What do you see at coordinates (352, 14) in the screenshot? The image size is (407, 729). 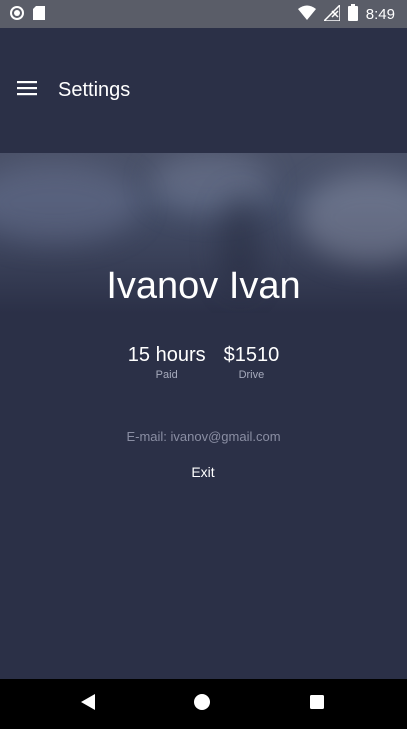 I see `battery-icon` at bounding box center [352, 14].